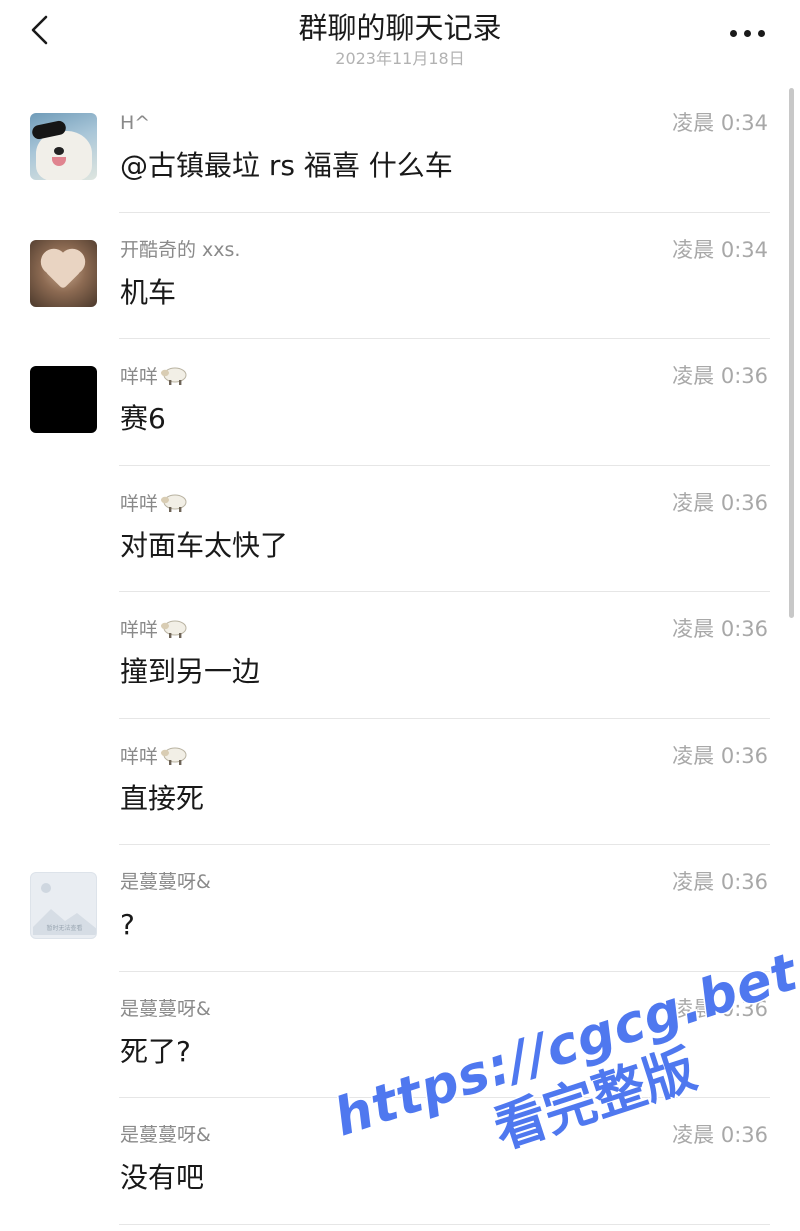 Image resolution: width=800 pixels, height=1231 pixels. What do you see at coordinates (63, 273) in the screenshot?
I see `hands-heart-avatar` at bounding box center [63, 273].